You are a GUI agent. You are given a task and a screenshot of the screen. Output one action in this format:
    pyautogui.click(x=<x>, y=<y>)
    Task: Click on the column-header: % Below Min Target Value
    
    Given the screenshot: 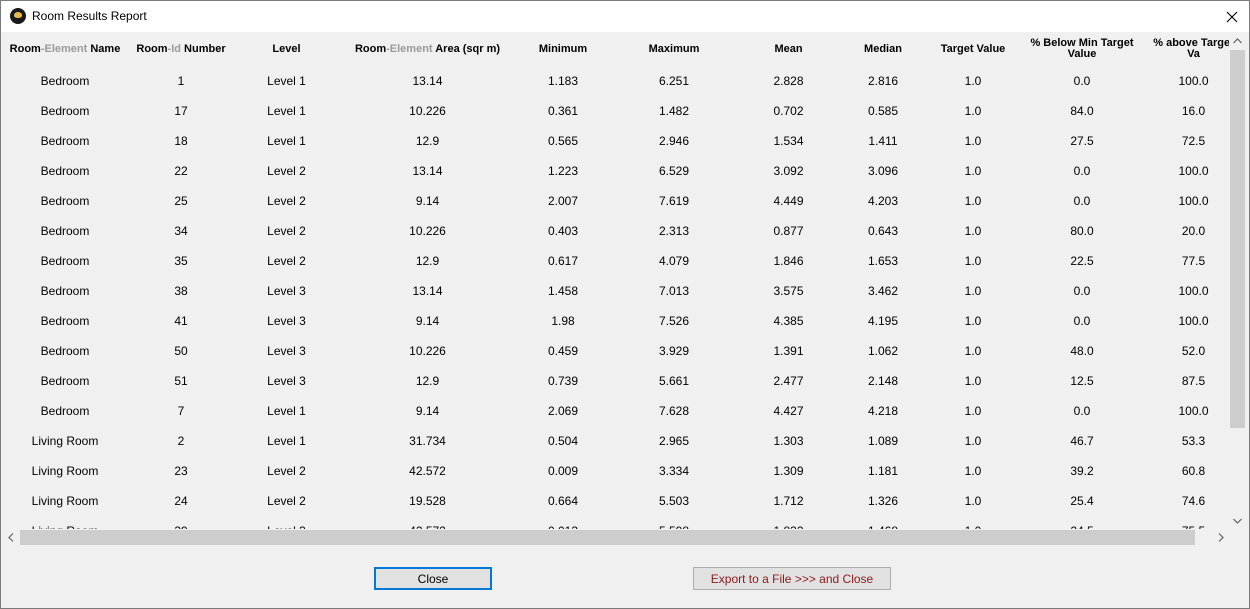 What is the action you would take?
    pyautogui.click(x=1082, y=49)
    